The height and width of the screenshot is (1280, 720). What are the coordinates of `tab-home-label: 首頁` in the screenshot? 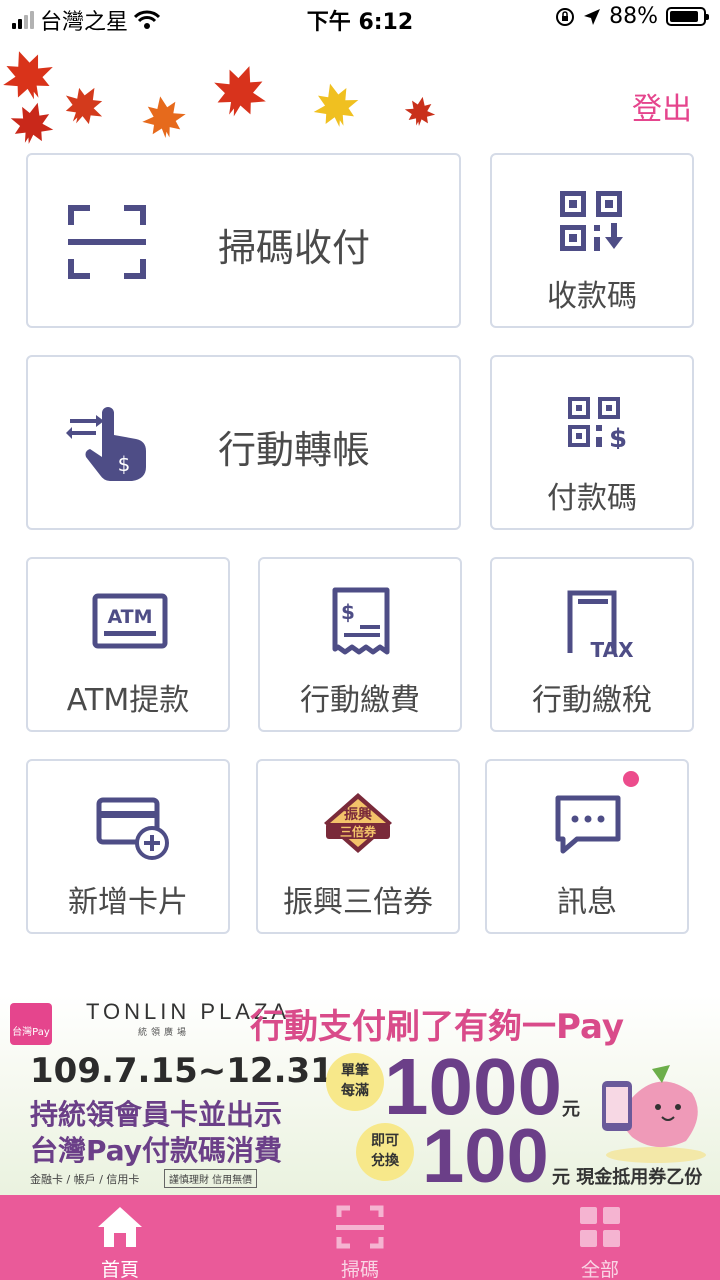 It's located at (119, 1269).